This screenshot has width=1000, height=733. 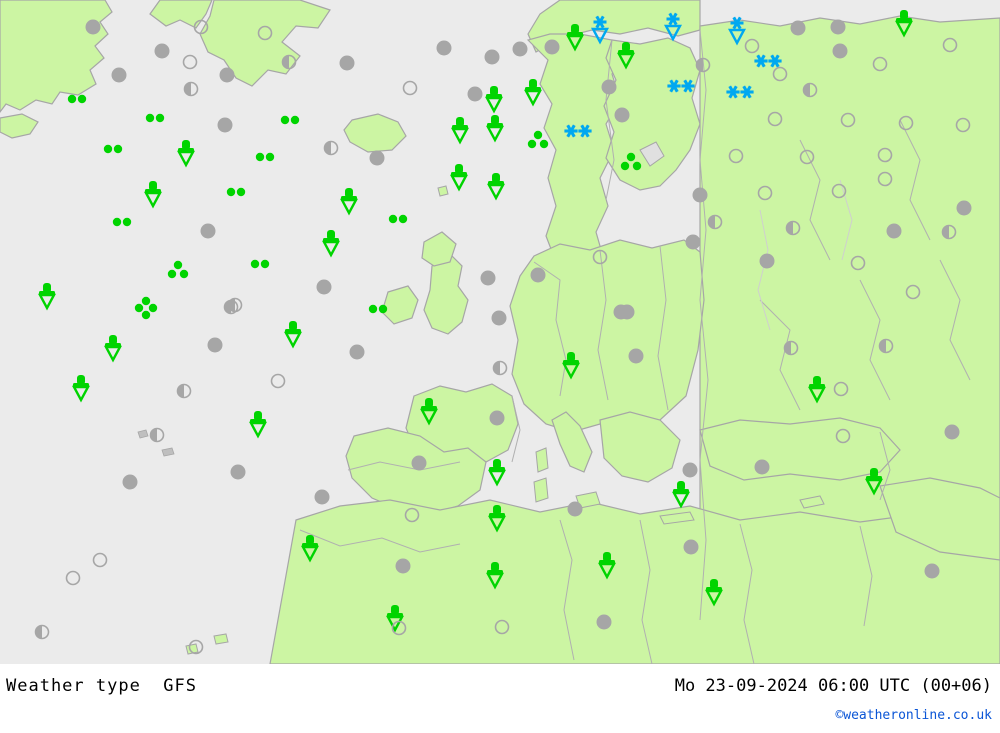 I want to click on watermark-label: ©weatheronline.co.uk, so click(x=913, y=715).